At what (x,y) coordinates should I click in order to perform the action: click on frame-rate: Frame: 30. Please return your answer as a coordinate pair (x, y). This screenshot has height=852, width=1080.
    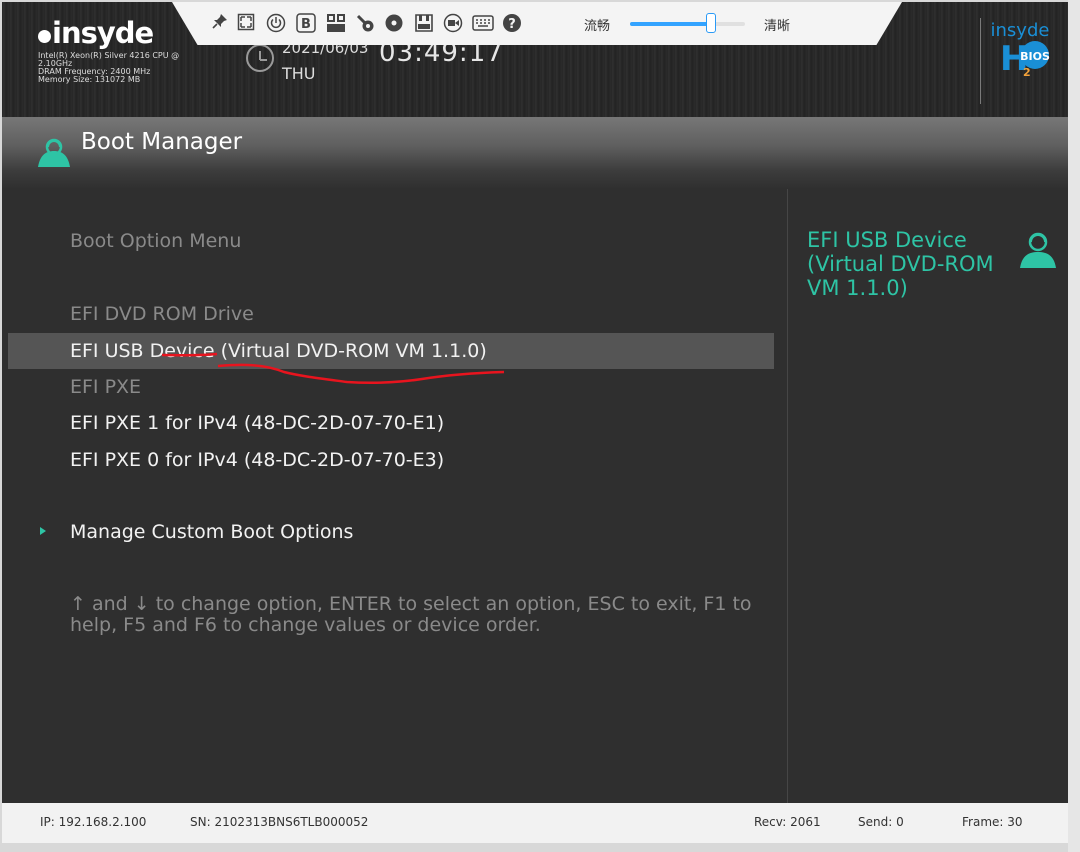
    Looking at the image, I should click on (992, 822).